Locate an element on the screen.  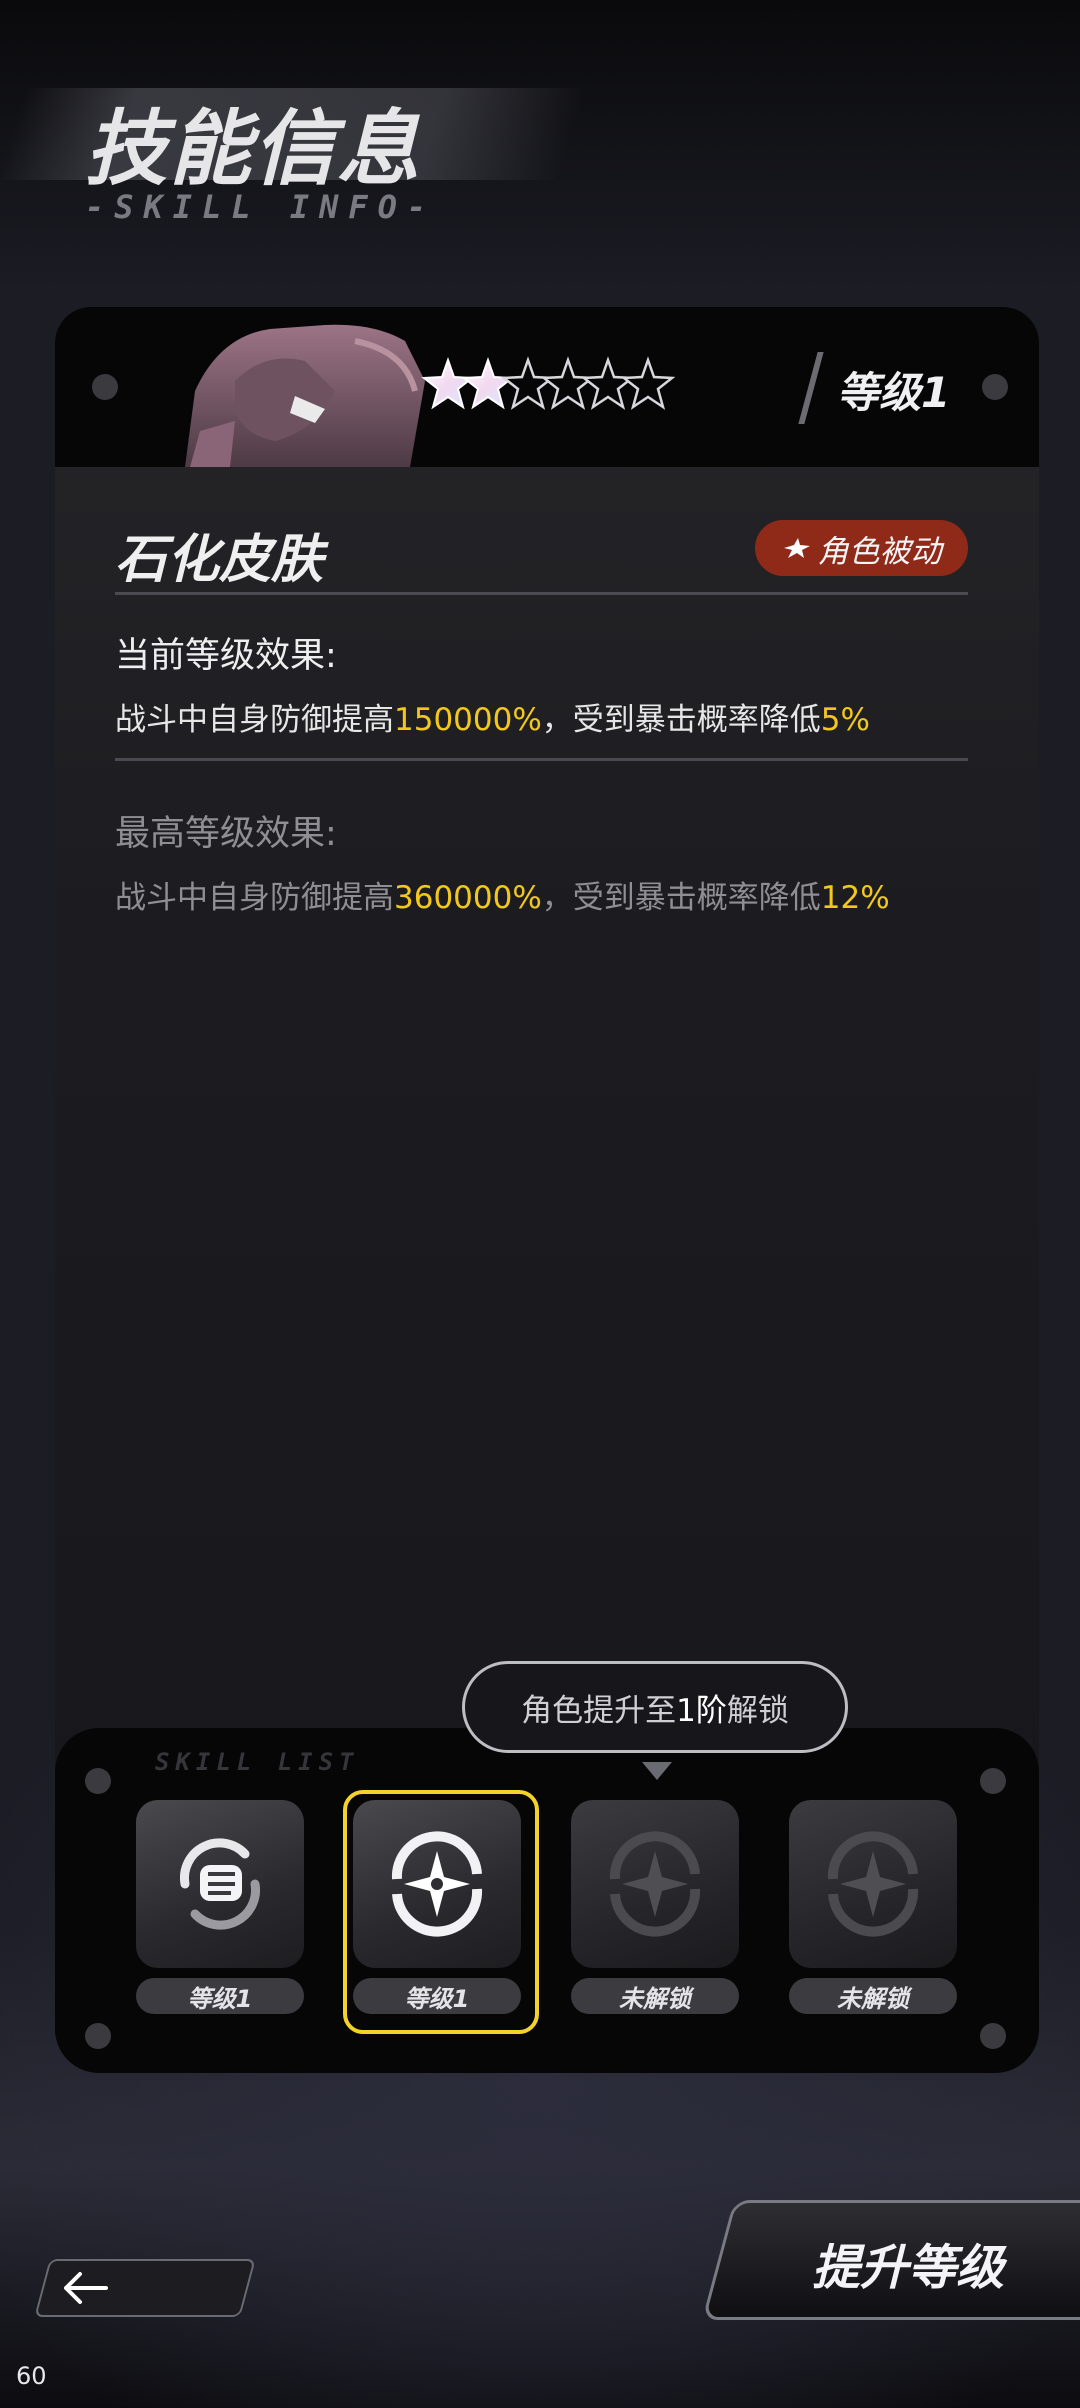
max-effect-title: 最高等级效果: is located at coordinates (226, 834).